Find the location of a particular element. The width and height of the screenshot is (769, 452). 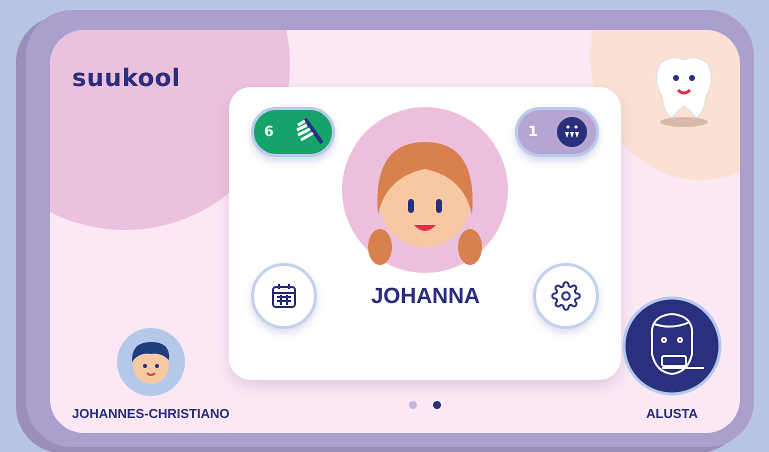

brush-count-badge: 6 is located at coordinates (293, 132).